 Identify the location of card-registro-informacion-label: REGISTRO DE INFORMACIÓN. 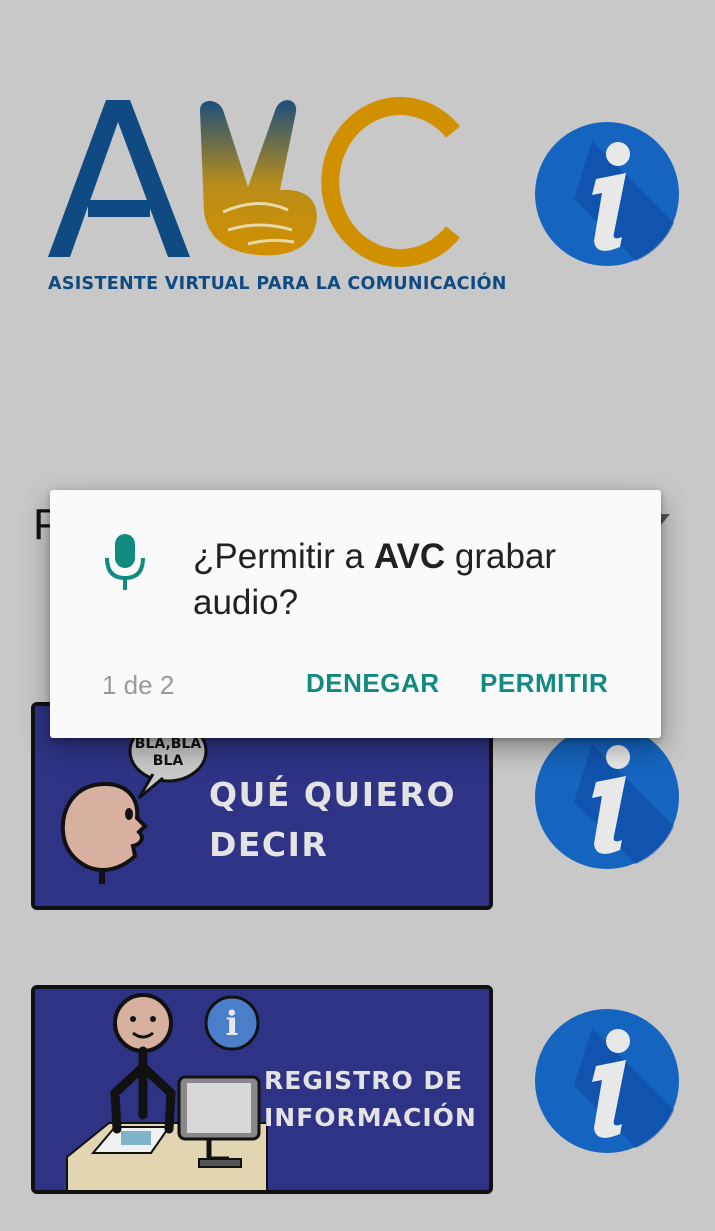
(370, 1099).